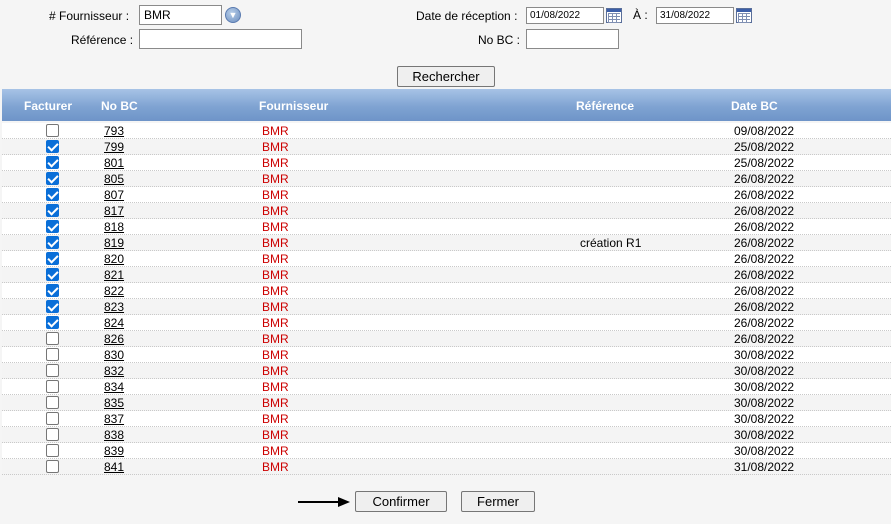 The width and height of the screenshot is (891, 524). I want to click on table-row: 817 BMR 26/08/2022, so click(446, 211).